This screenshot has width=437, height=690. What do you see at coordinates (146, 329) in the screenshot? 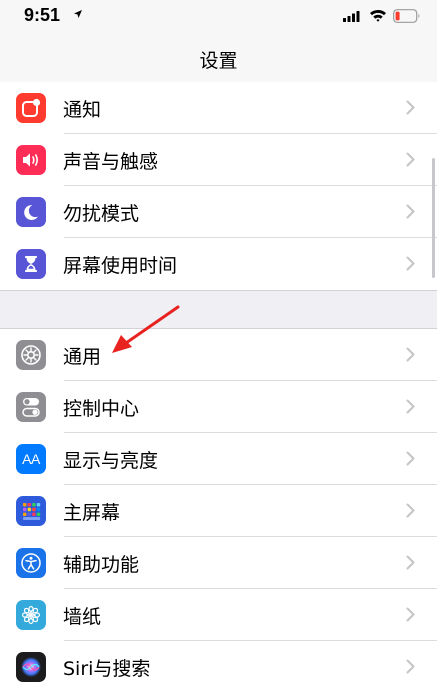
I see `red-arrow-icon` at bounding box center [146, 329].